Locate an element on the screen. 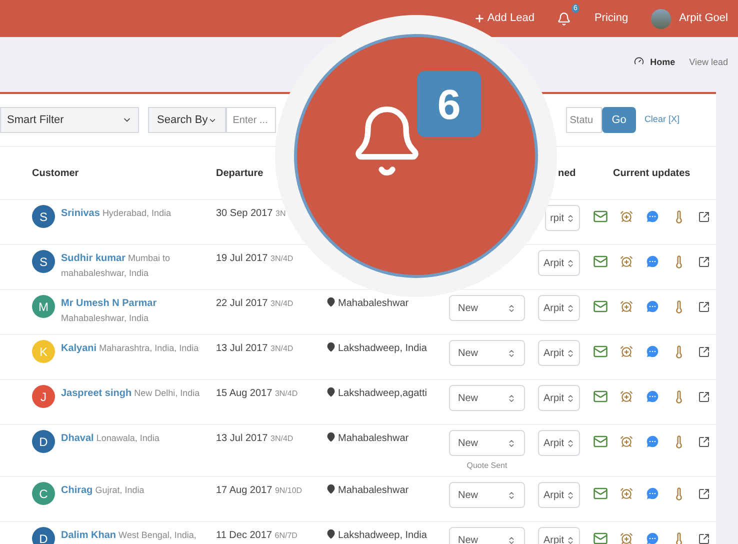  customer-link: Dalim Khan is located at coordinates (88, 535).